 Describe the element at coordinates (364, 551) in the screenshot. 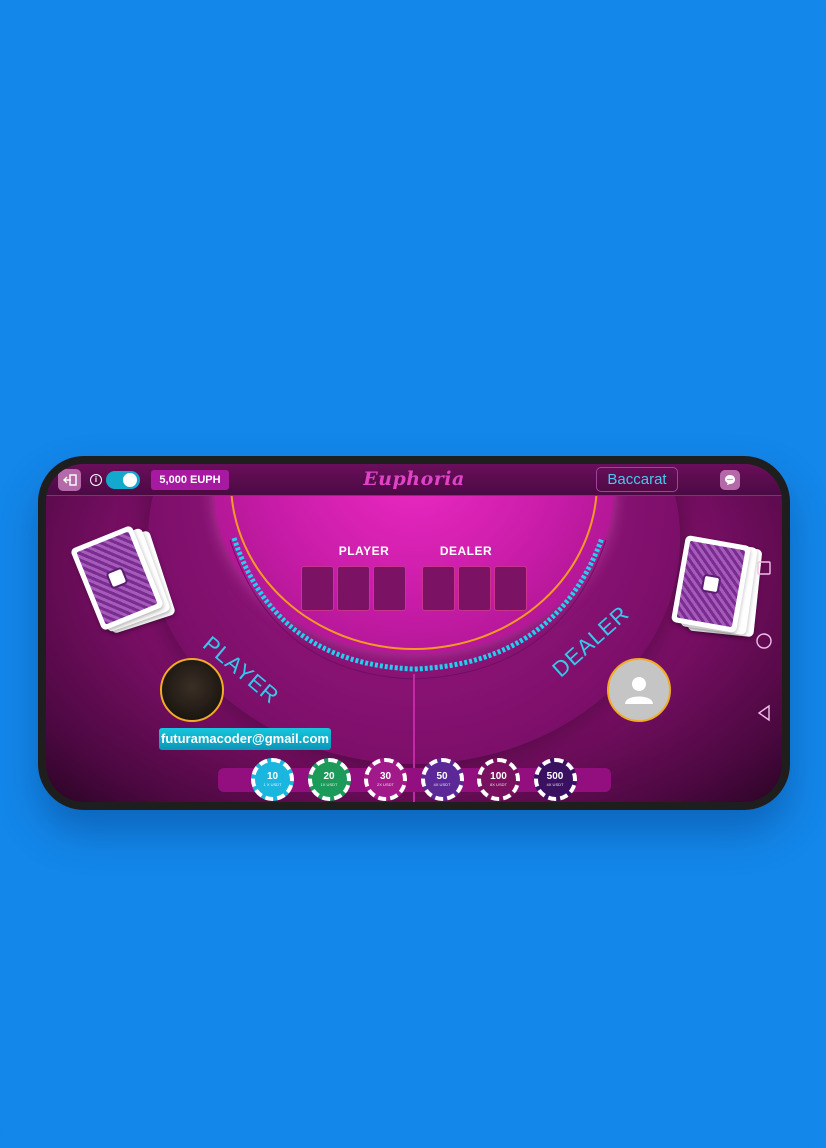

I see `player-hand-label: PLAYER` at that location.